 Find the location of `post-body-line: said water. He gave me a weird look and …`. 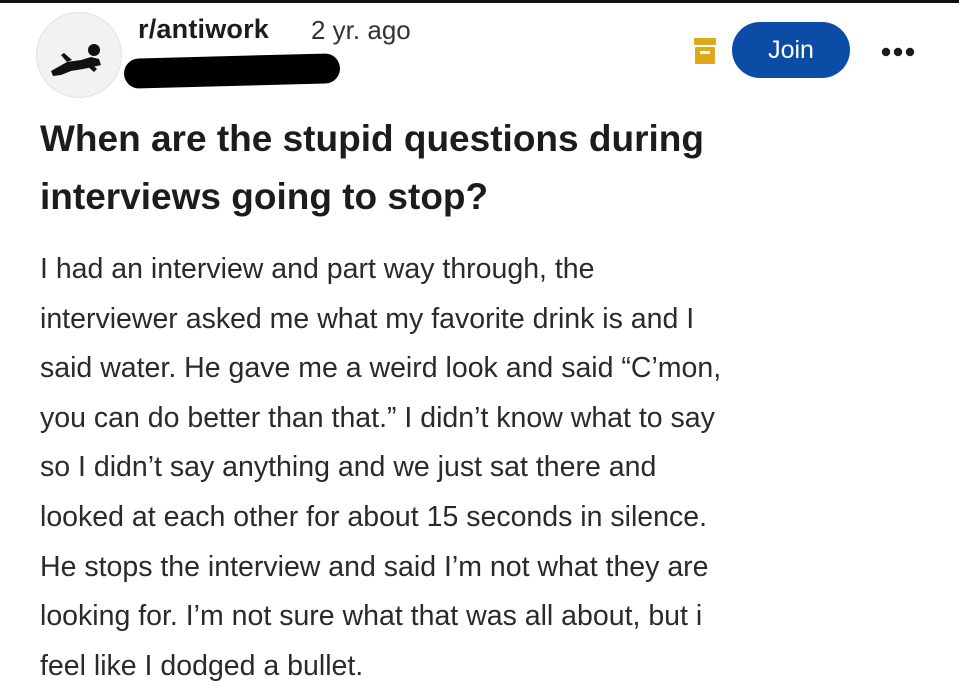

post-body-line: said water. He gave me a weird look and … is located at coordinates (381, 368).